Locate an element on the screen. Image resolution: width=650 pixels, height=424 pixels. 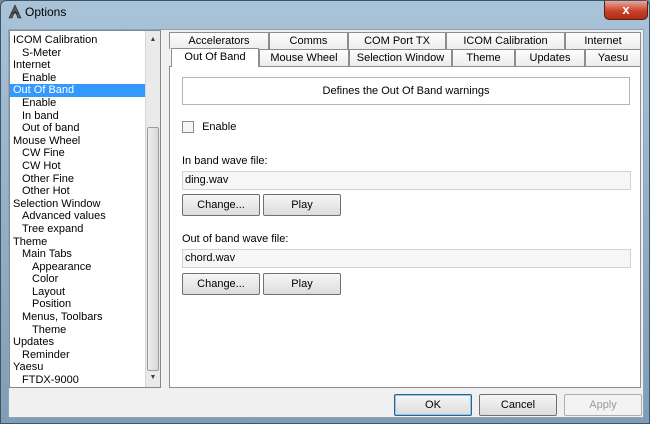
tab-out-of-band: Out Of Band is located at coordinates (215, 57).